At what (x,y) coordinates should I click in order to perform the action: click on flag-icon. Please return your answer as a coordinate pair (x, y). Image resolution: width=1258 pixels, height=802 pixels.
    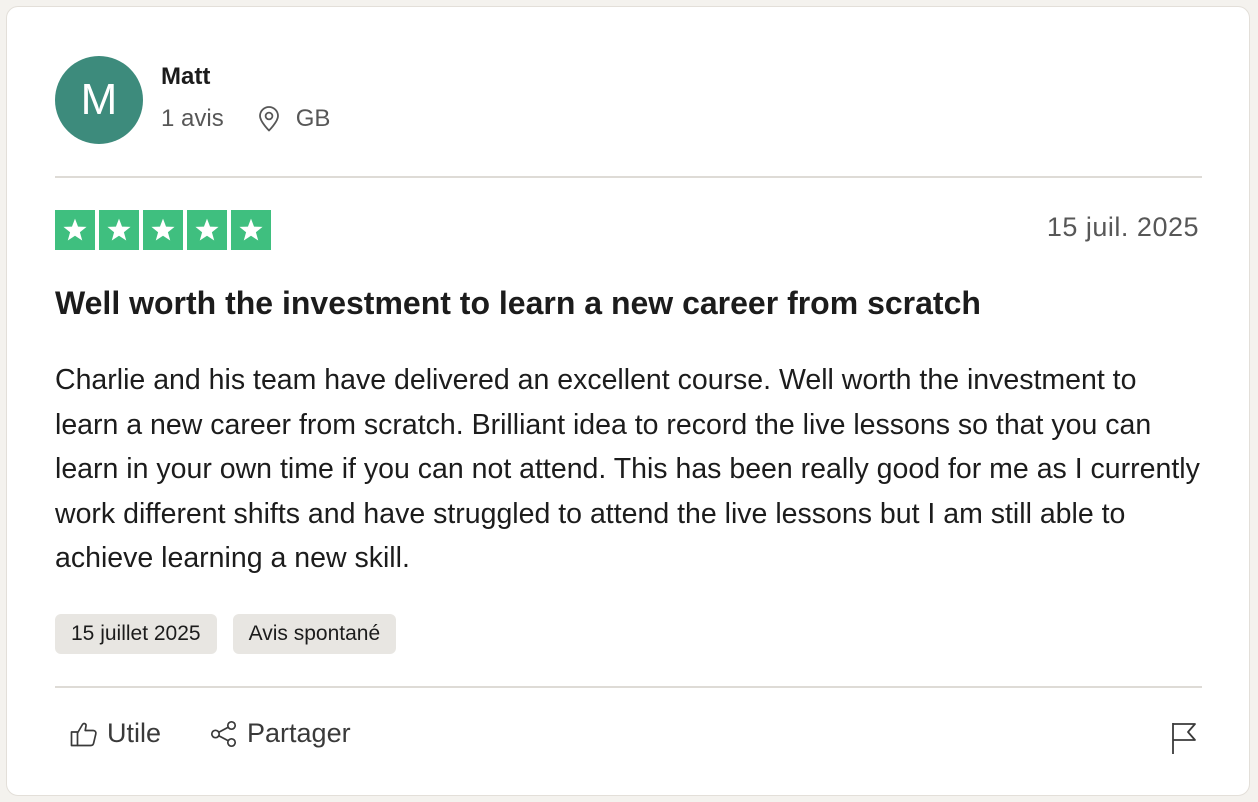
    Looking at the image, I should click on (1184, 741).